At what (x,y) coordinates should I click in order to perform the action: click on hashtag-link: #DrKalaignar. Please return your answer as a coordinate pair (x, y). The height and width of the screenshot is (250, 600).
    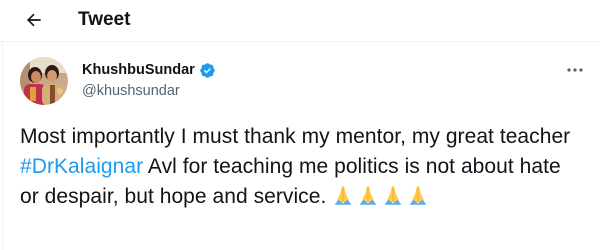
    Looking at the image, I should click on (81, 166).